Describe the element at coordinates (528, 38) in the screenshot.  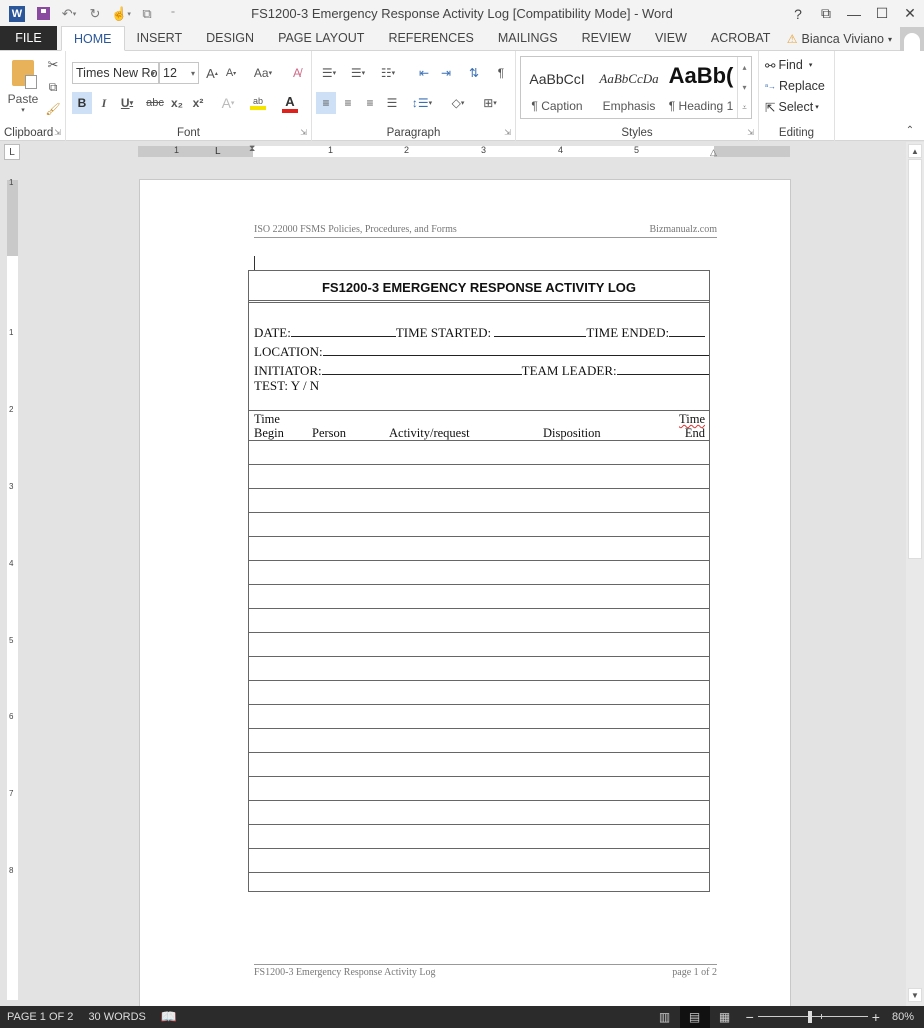
I see `tab-mailings: MAILINGS` at that location.